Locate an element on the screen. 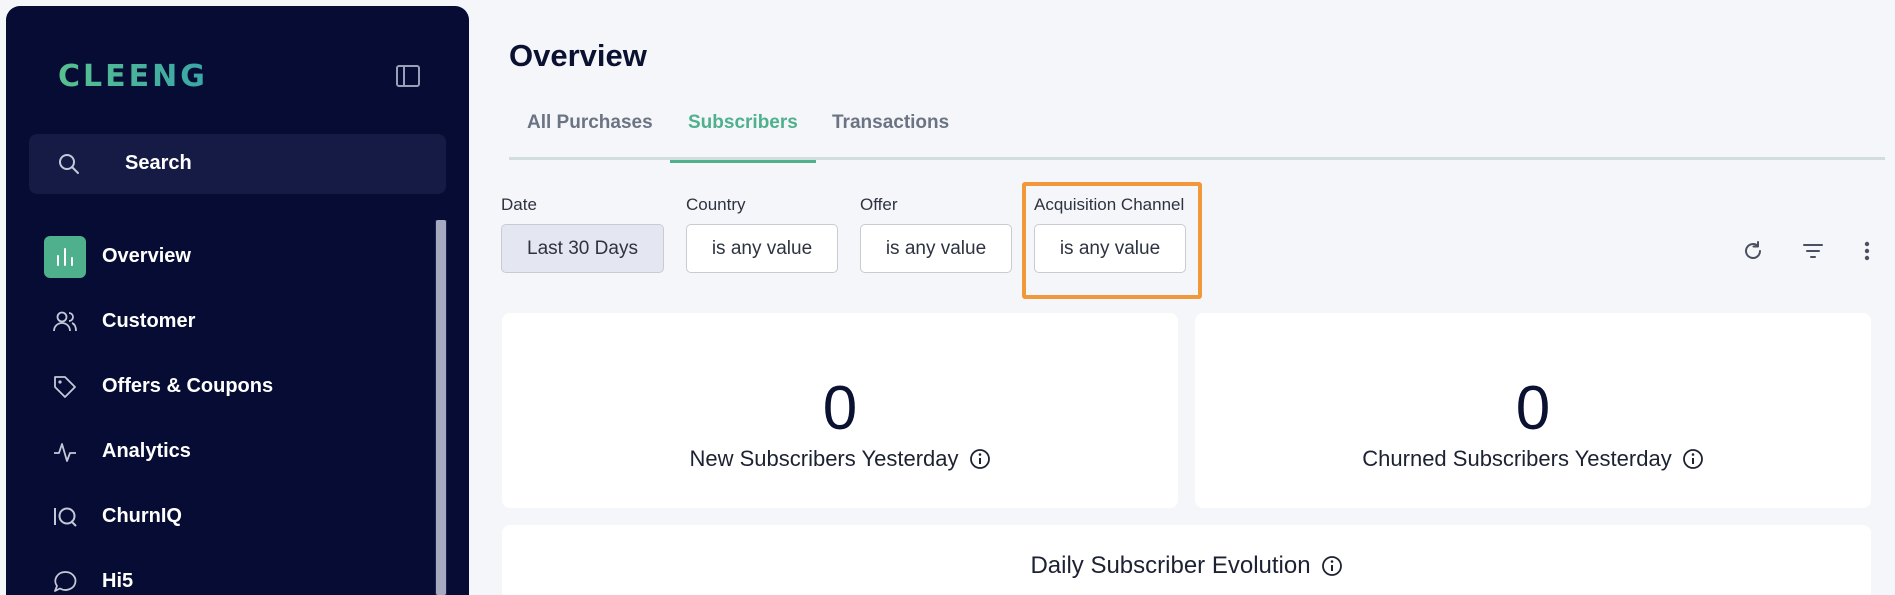 The height and width of the screenshot is (595, 1895). daily-subscriber-evolution-card: Daily Subscriber Evolution is located at coordinates (1186, 560).